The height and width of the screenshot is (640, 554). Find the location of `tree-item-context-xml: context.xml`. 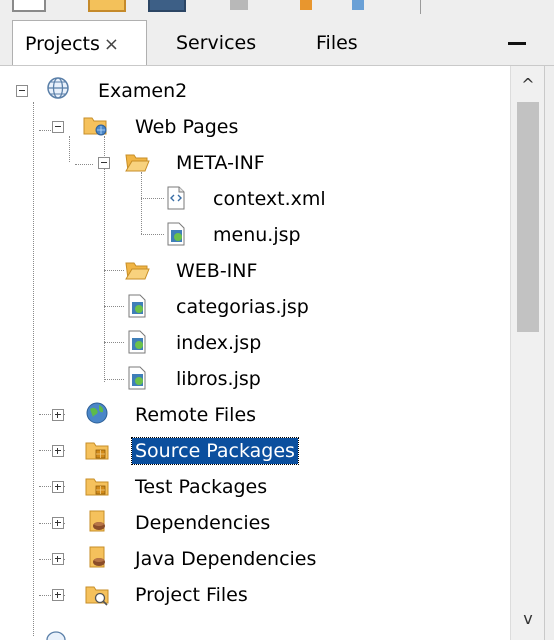

tree-item-context-xml: context.xml is located at coordinates (250, 201).